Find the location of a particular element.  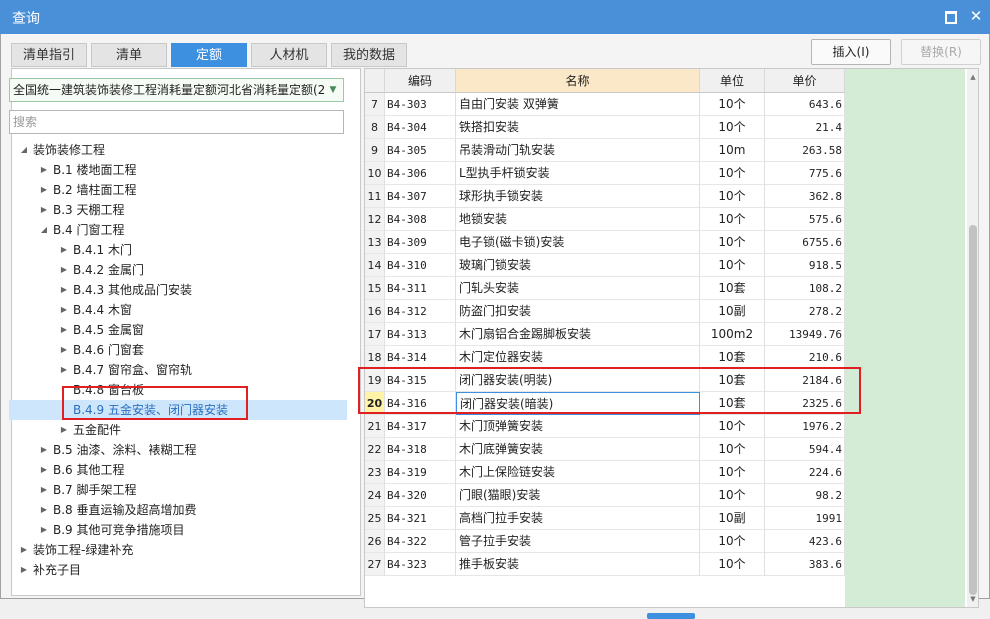

table-row: 13 B4-309 电子锁(磁卡锁)安装 10个 6755.6 is located at coordinates (605, 242).